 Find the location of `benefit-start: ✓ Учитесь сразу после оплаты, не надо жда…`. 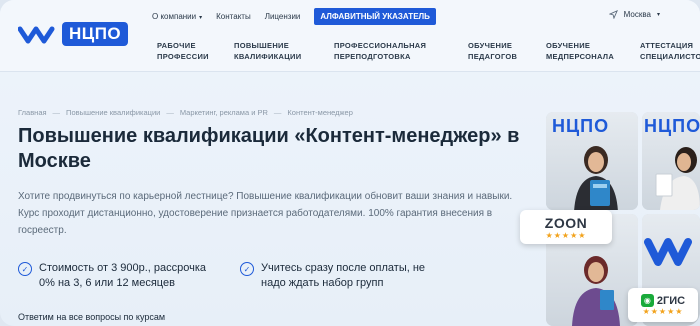

benefit-start: ✓ Учитесь сразу после оплаты, не надо жда… is located at coordinates (332, 276).